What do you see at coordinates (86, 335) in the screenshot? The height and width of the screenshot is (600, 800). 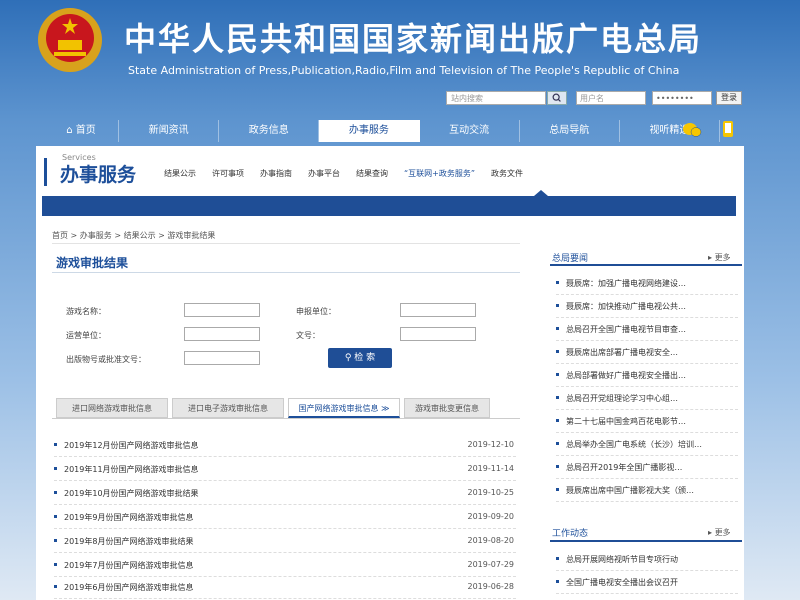 I see `operator-label: 运营单位：` at bounding box center [86, 335].